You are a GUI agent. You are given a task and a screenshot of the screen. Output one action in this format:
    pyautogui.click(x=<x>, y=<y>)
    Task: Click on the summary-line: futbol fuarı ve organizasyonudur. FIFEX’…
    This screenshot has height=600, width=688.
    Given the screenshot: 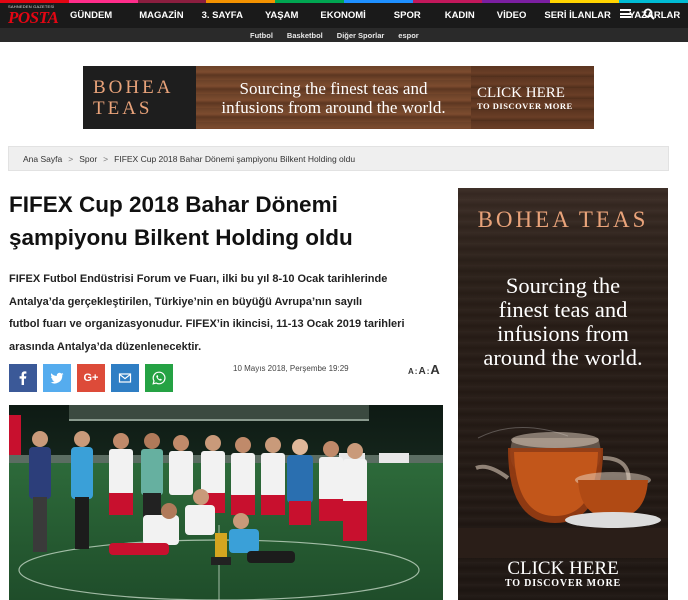 What is the action you would take?
    pyautogui.click(x=207, y=324)
    